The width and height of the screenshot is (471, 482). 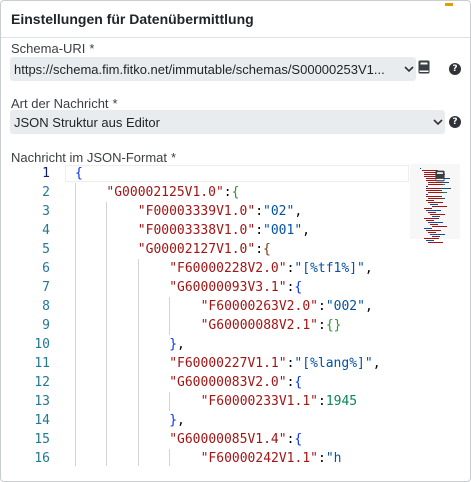 I want to click on code-line: "F60000233V1.1":1945, so click(x=279, y=401).